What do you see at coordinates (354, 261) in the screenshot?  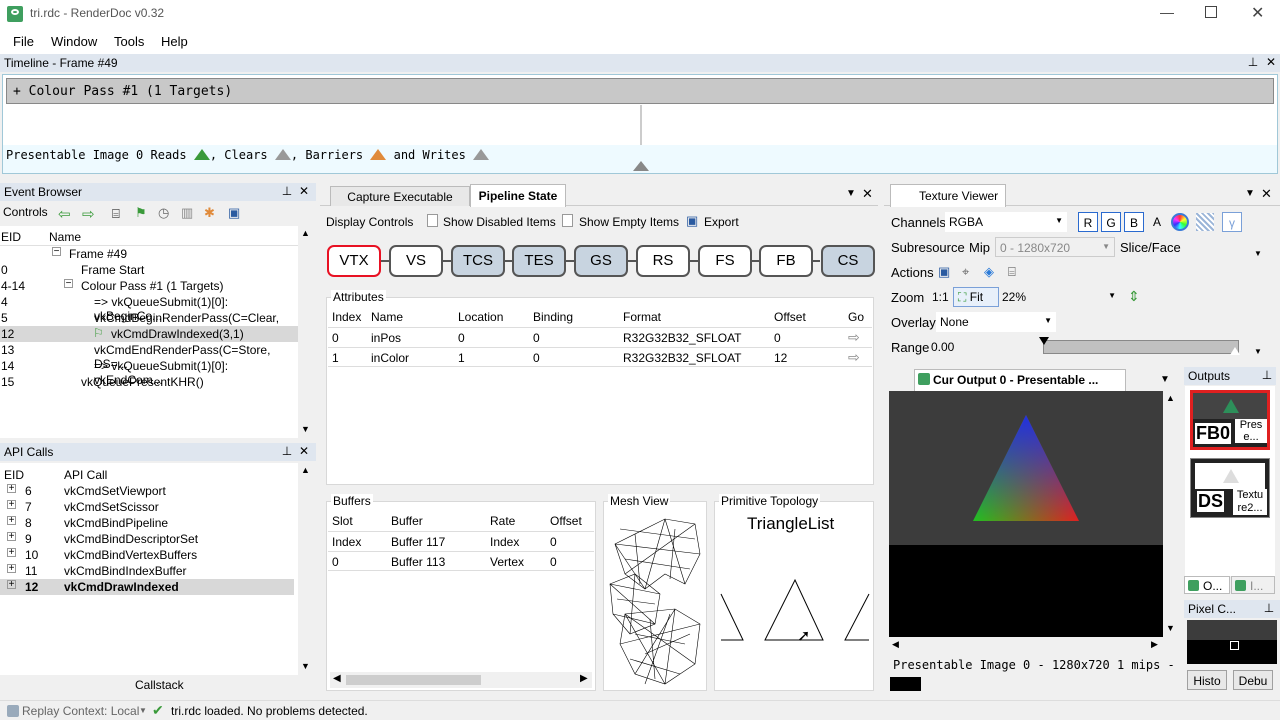 I see `stage-vtx: VTX` at bounding box center [354, 261].